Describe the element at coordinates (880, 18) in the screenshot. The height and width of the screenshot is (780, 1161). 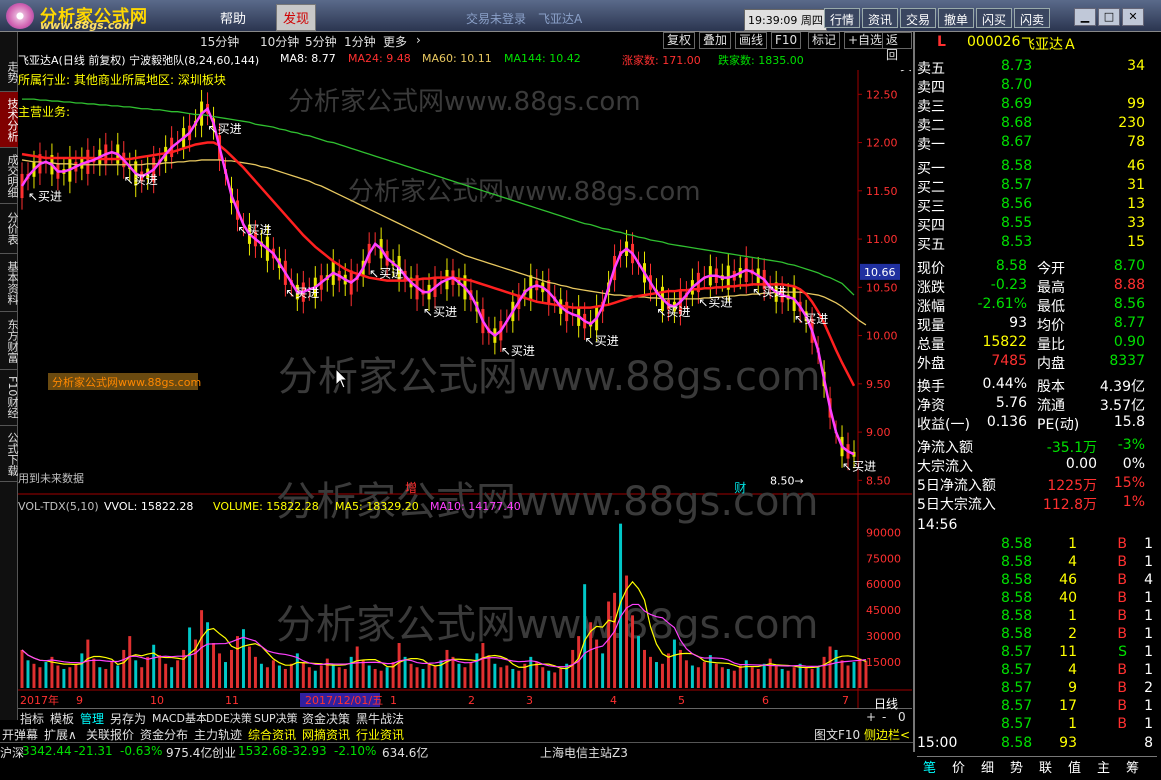
I see `news-button: 资讯` at that location.